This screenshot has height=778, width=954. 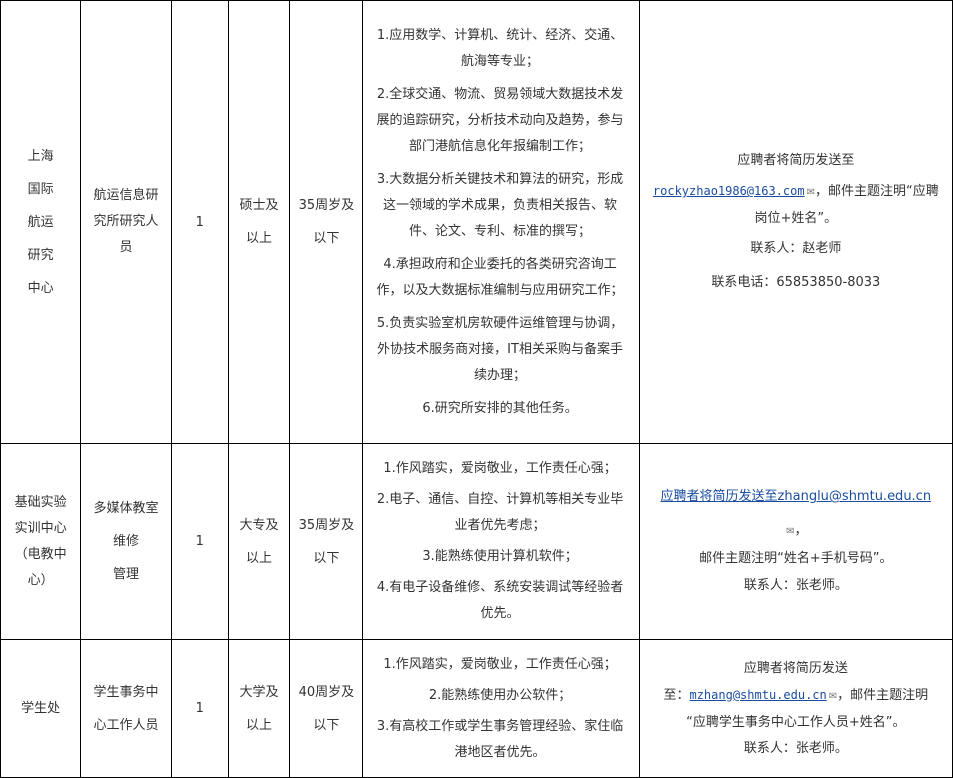 What do you see at coordinates (126, 708) in the screenshot?
I see `position-cell: 学生事务中 心工作人员` at bounding box center [126, 708].